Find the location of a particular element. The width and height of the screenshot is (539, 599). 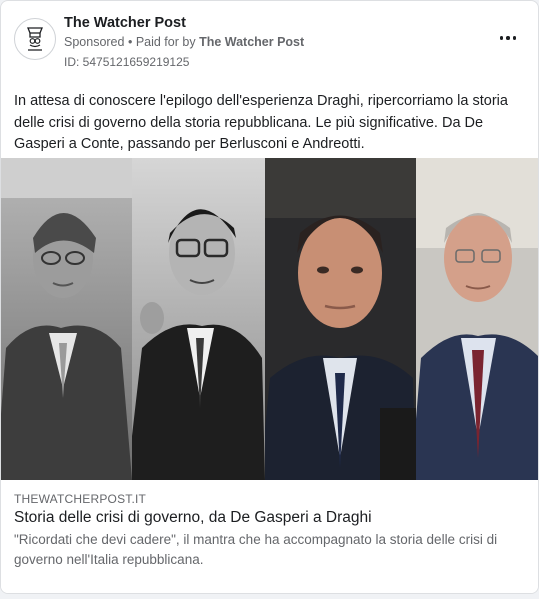

sponsored-meta: Sponsored • Paid for by The Watcher Post is located at coordinates (184, 42).